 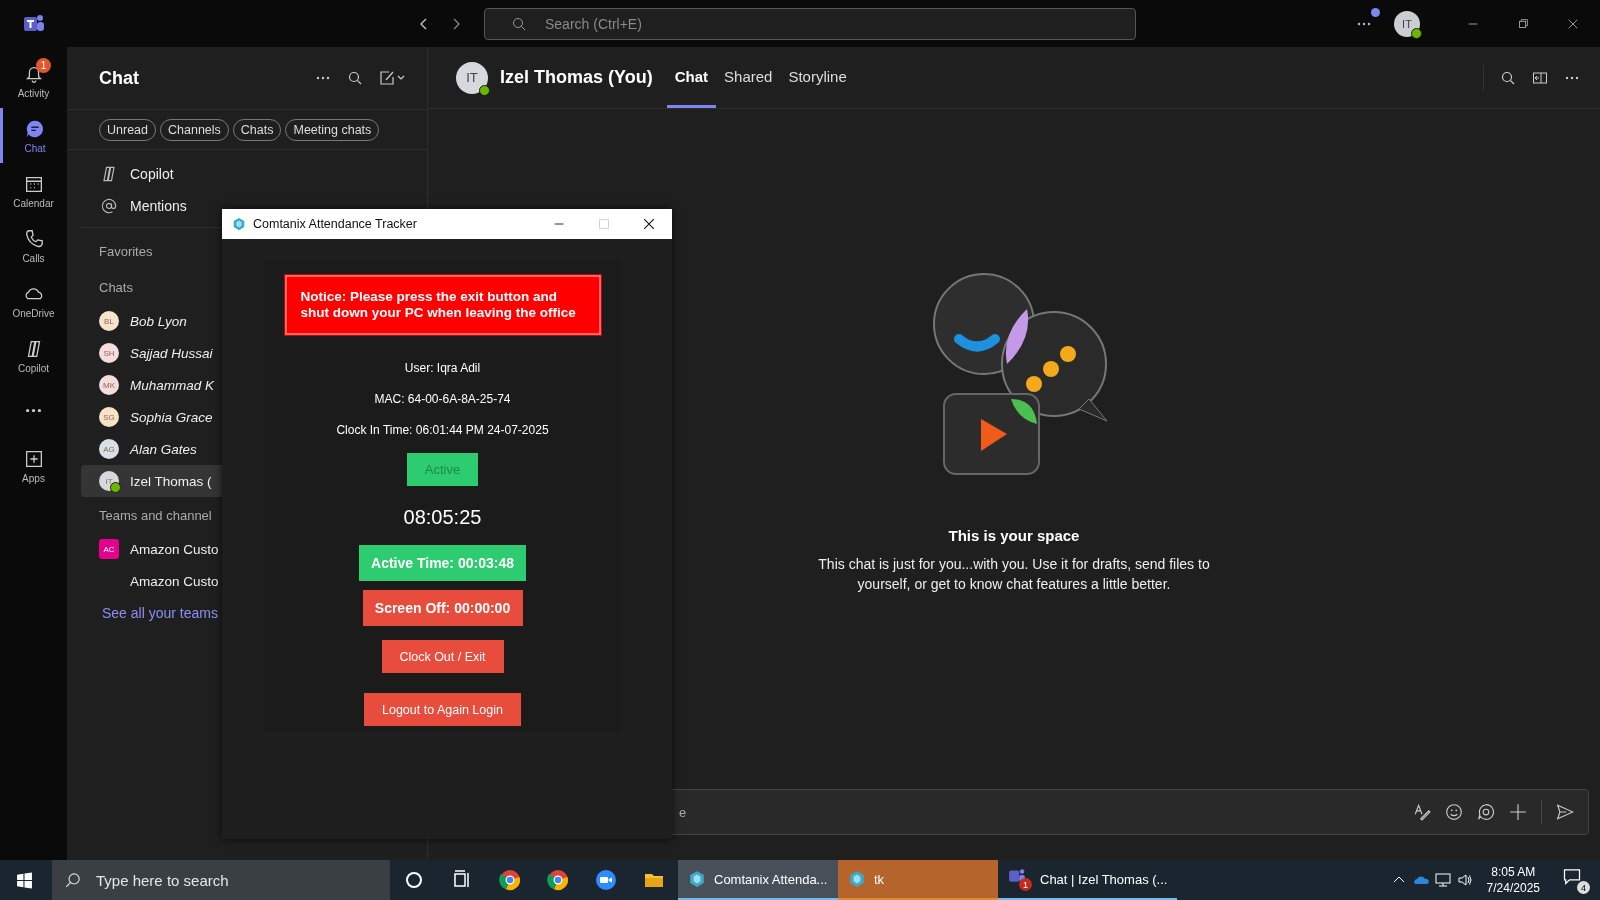 What do you see at coordinates (442, 430) in the screenshot?
I see `info-text: Clock In Time: 06:01:44 PM 24-07-2025` at bounding box center [442, 430].